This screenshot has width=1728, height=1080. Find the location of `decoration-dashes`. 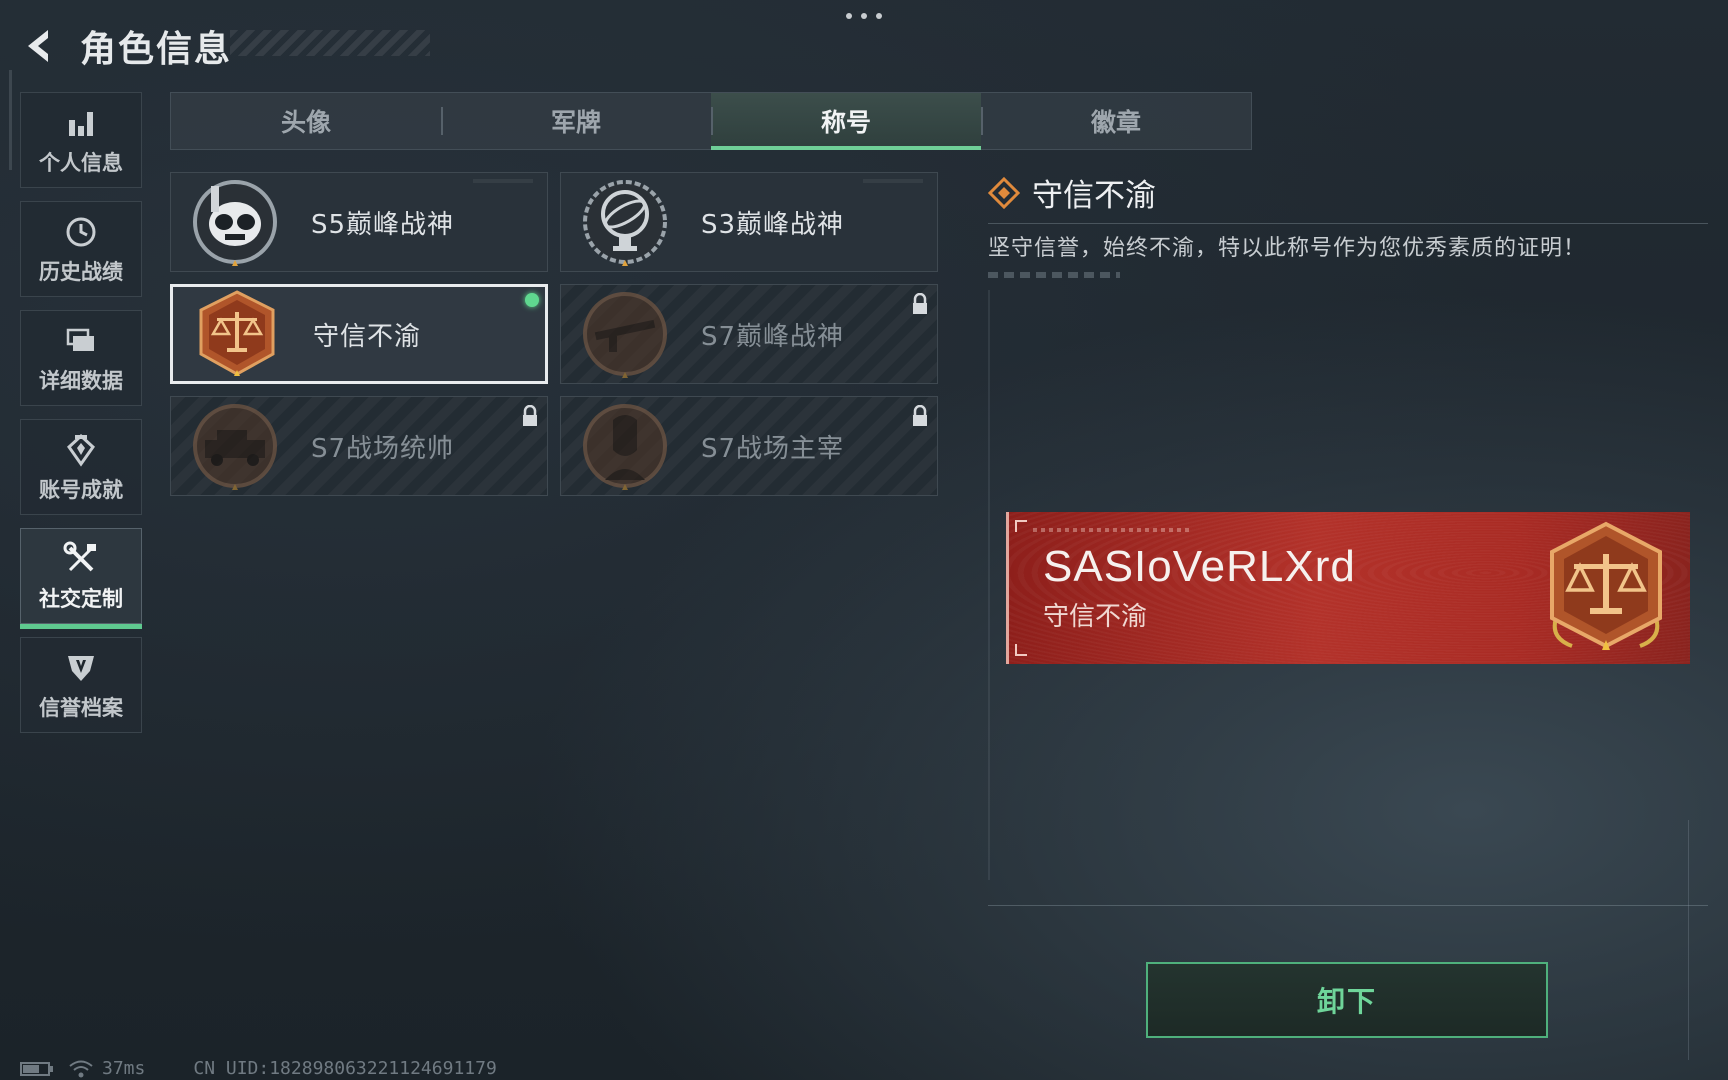

decoration-dashes is located at coordinates (1054, 275).